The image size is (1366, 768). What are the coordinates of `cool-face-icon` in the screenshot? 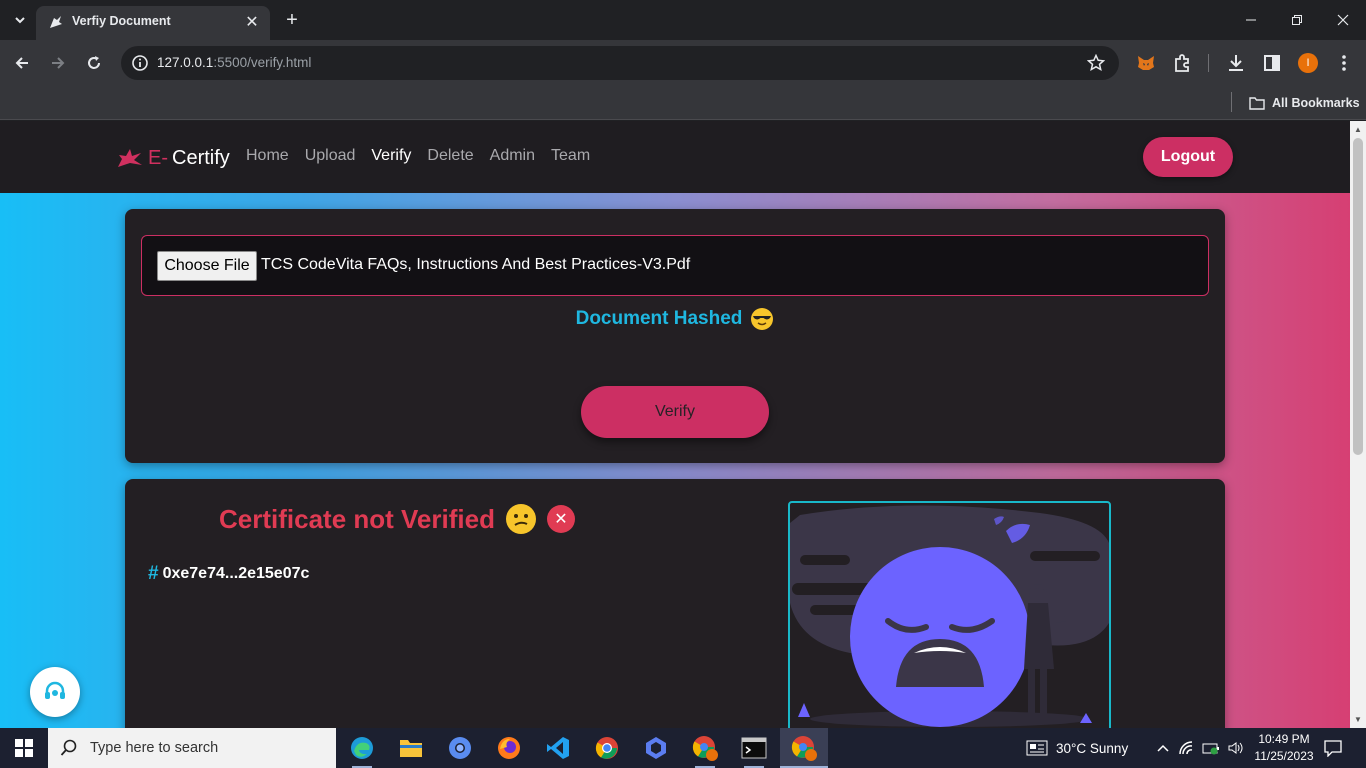 It's located at (762, 319).